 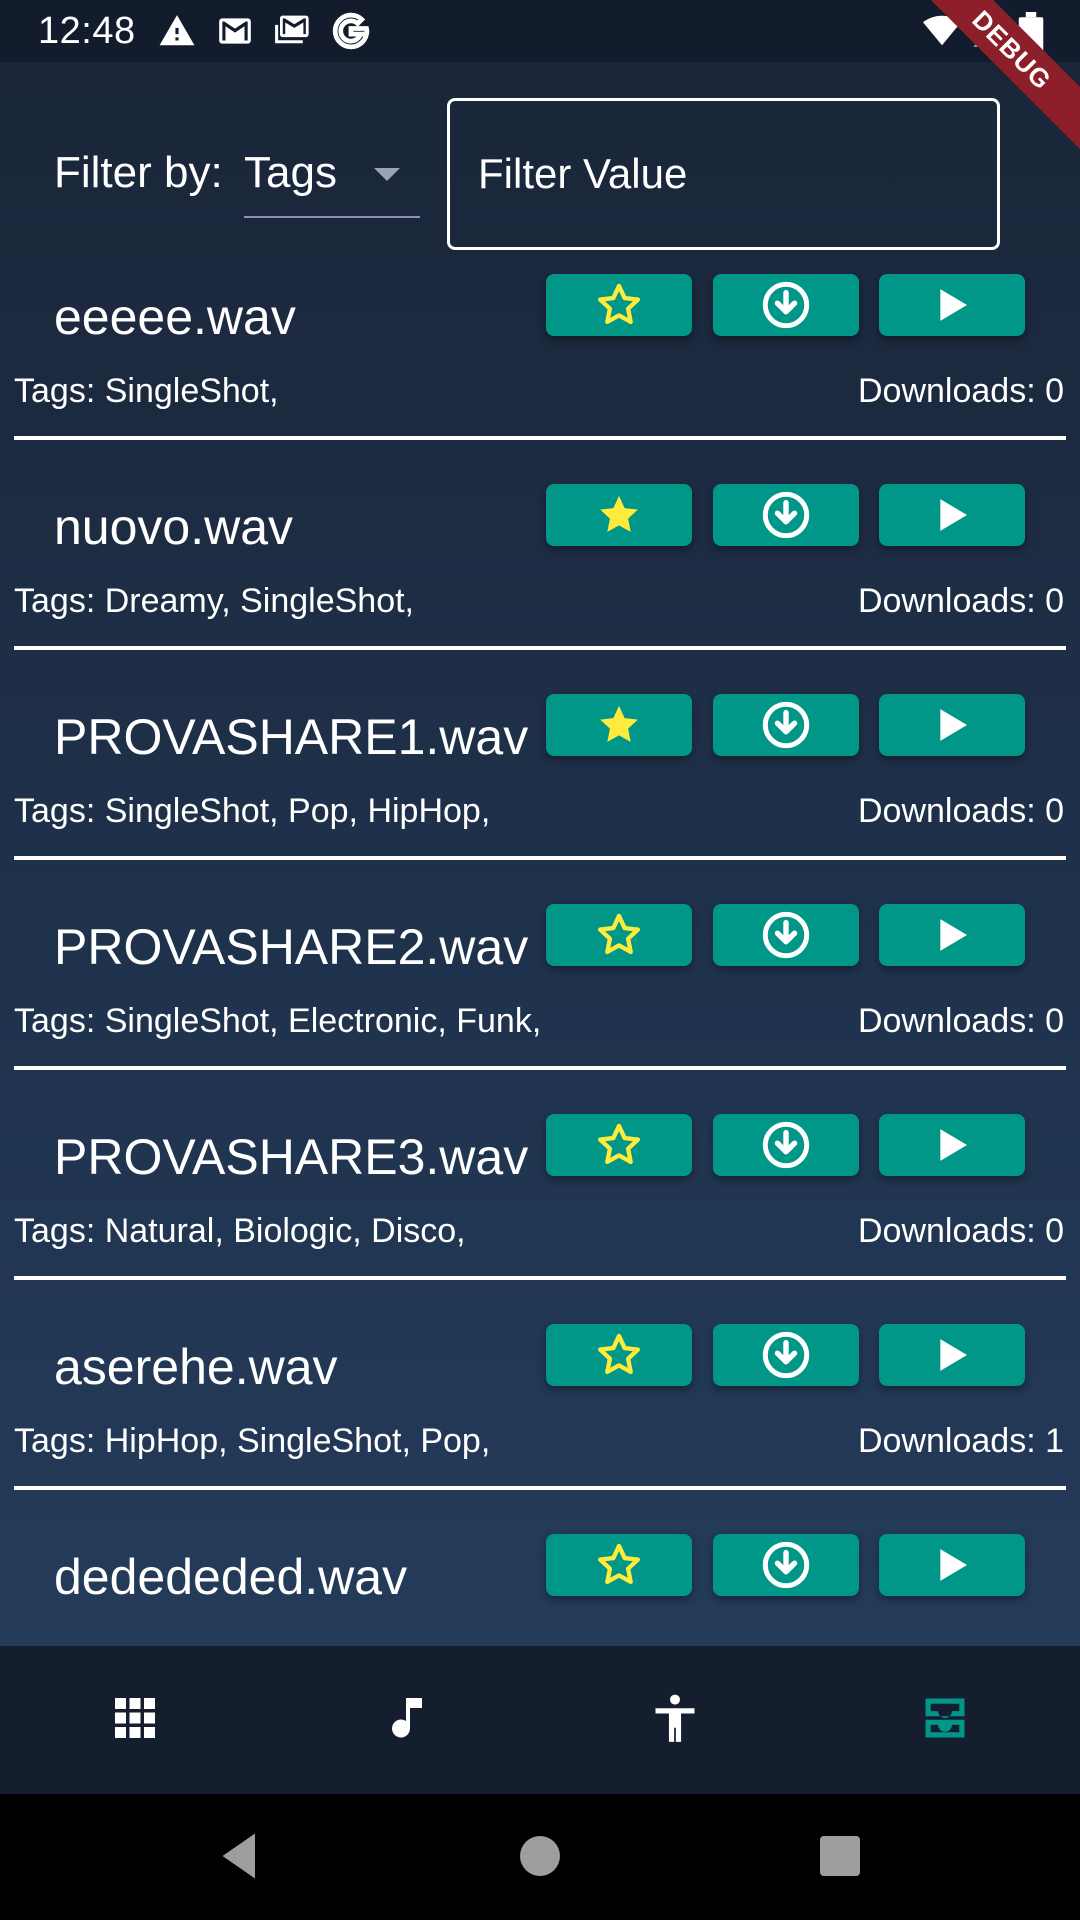 What do you see at coordinates (146, 391) in the screenshot?
I see `sample-tags: Tags: SingleShot,` at bounding box center [146, 391].